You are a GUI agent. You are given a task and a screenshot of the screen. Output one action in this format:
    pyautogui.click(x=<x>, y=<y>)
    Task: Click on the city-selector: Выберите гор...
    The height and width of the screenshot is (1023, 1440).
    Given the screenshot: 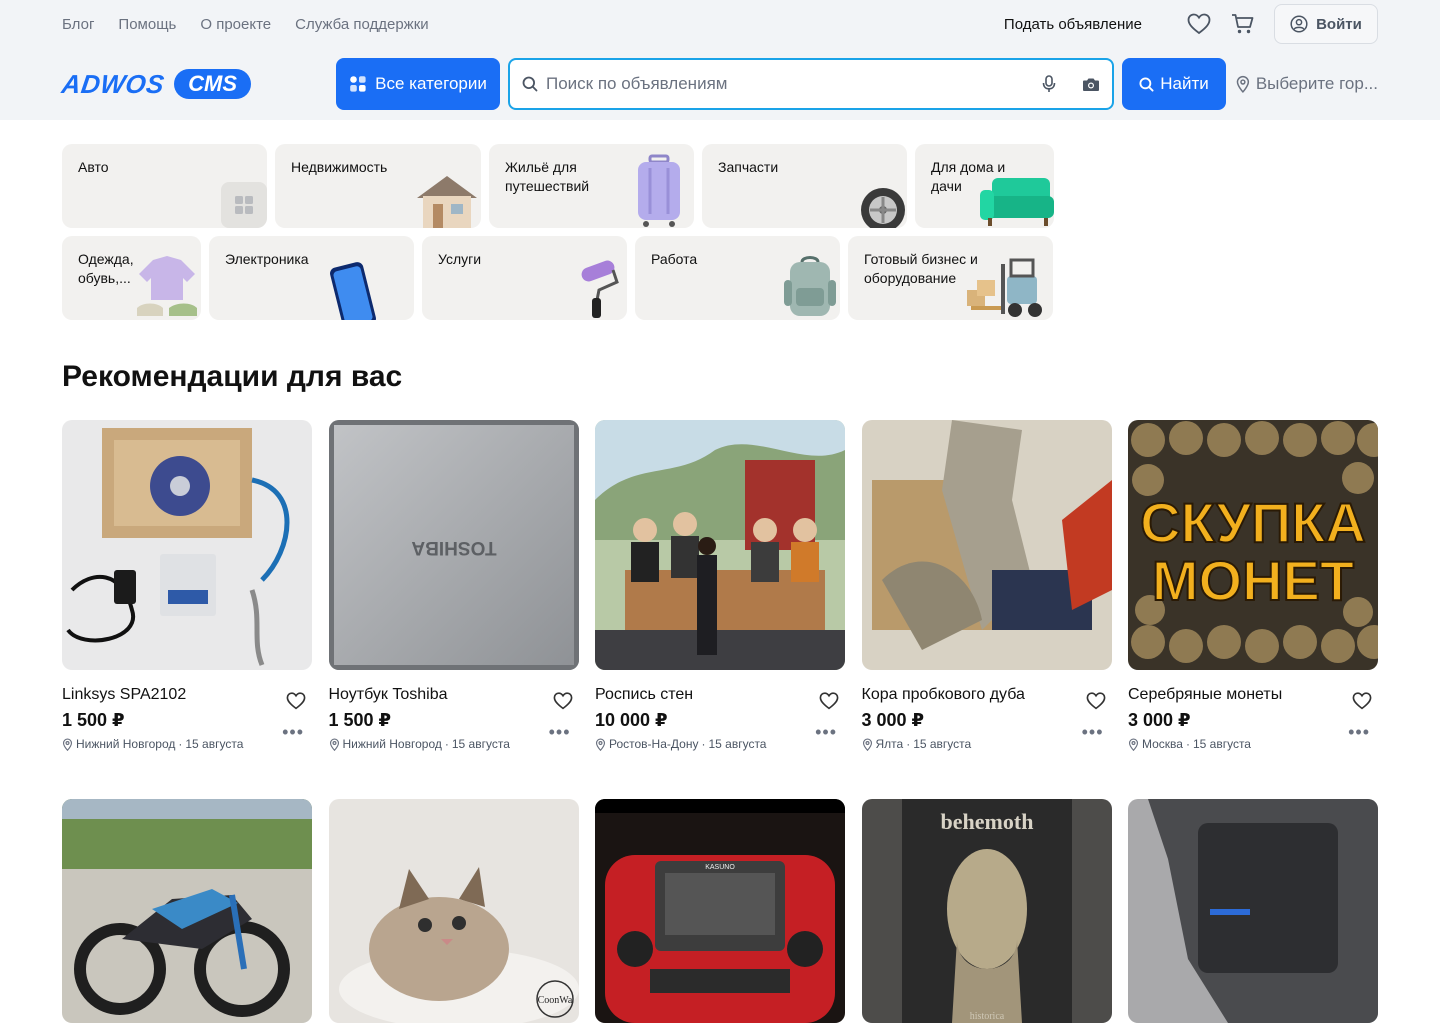 What is the action you would take?
    pyautogui.click(x=1307, y=84)
    